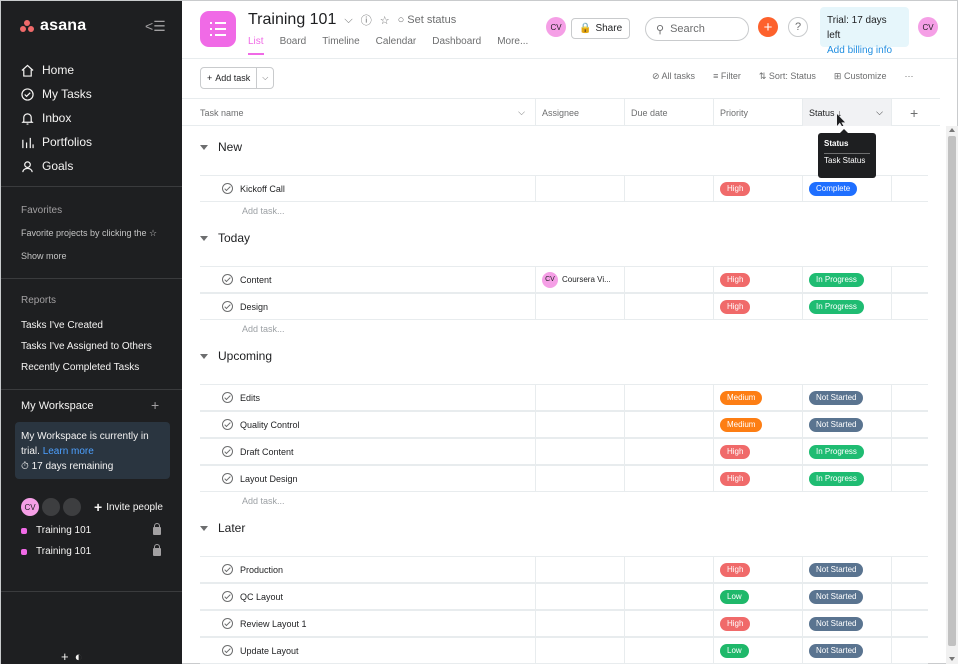 The image size is (958, 664). Describe the element at coordinates (847, 188) in the screenshot. I see `status-cell: Complete` at that location.